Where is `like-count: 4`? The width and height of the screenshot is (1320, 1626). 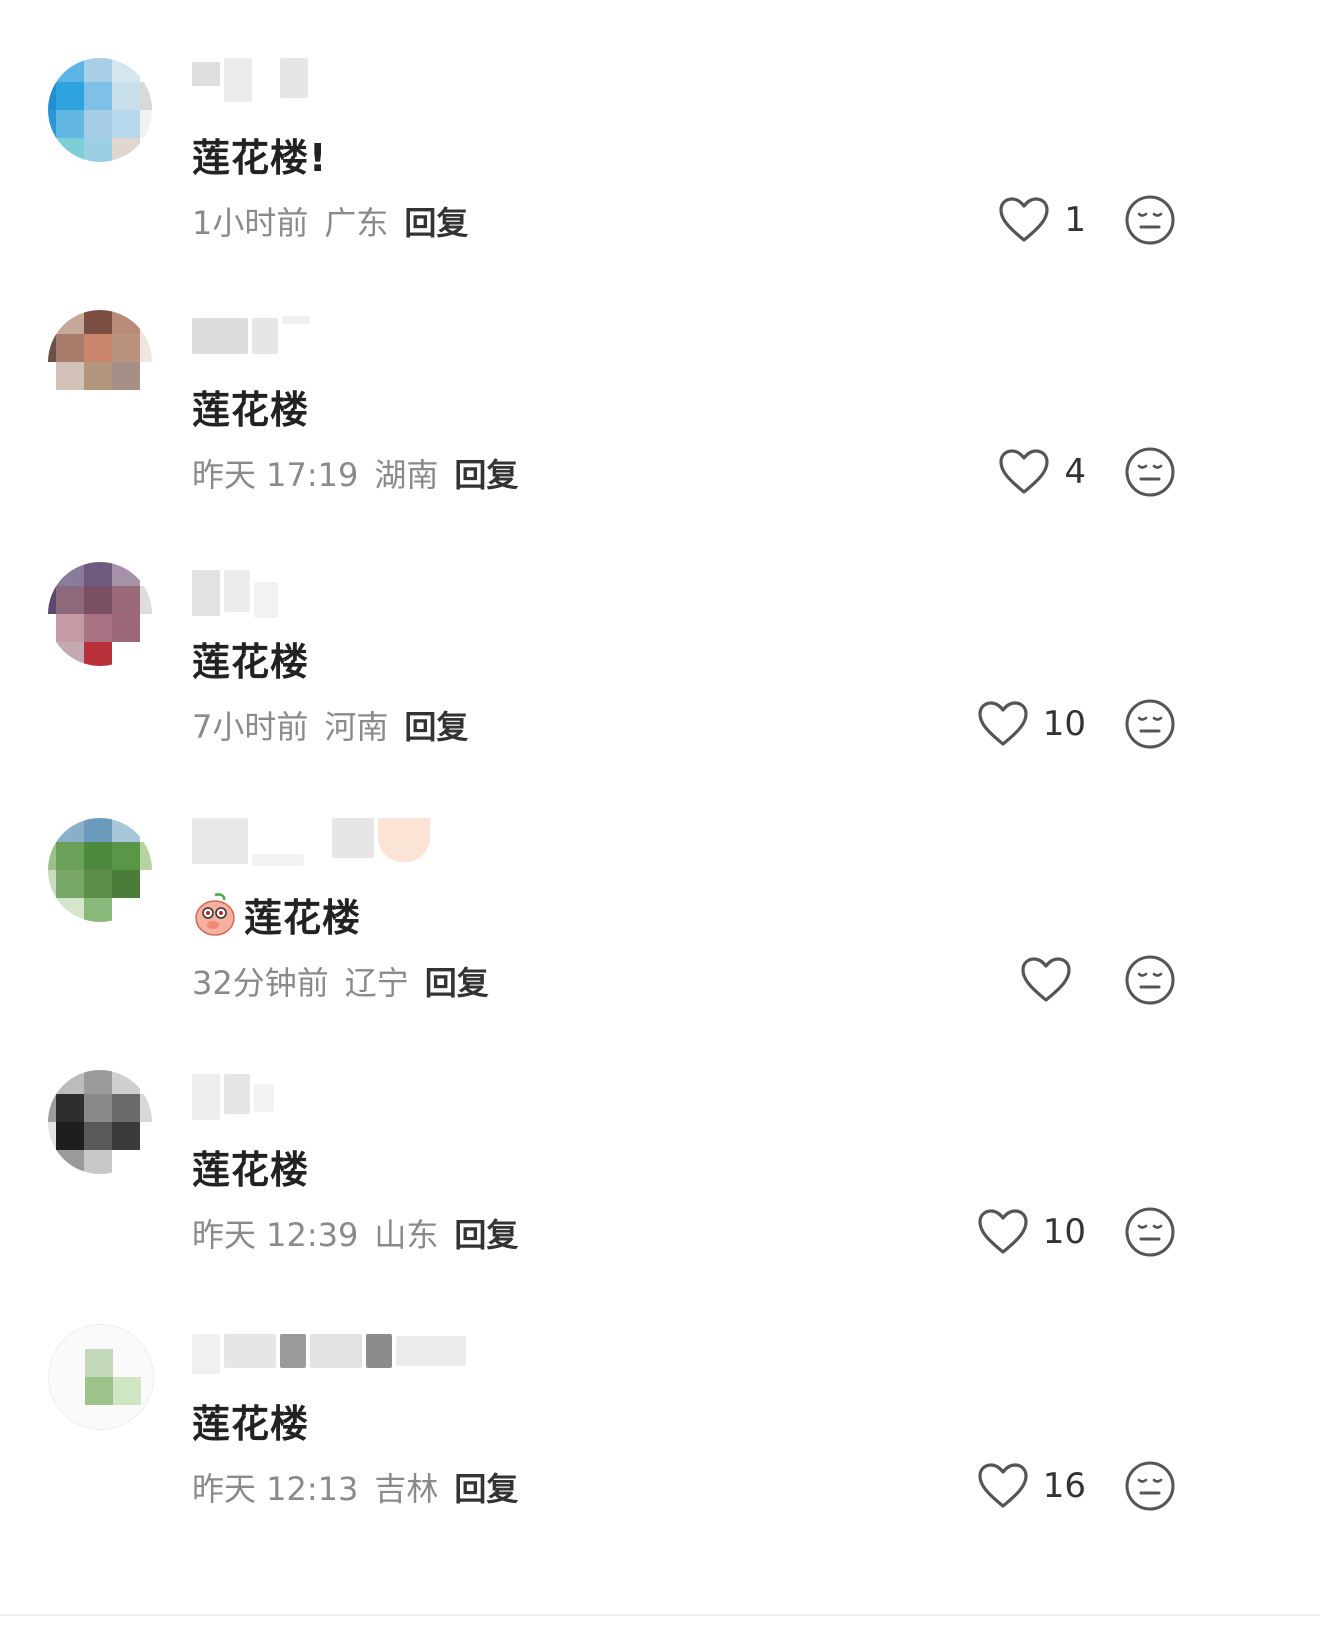
like-count: 4 is located at coordinates (1075, 472).